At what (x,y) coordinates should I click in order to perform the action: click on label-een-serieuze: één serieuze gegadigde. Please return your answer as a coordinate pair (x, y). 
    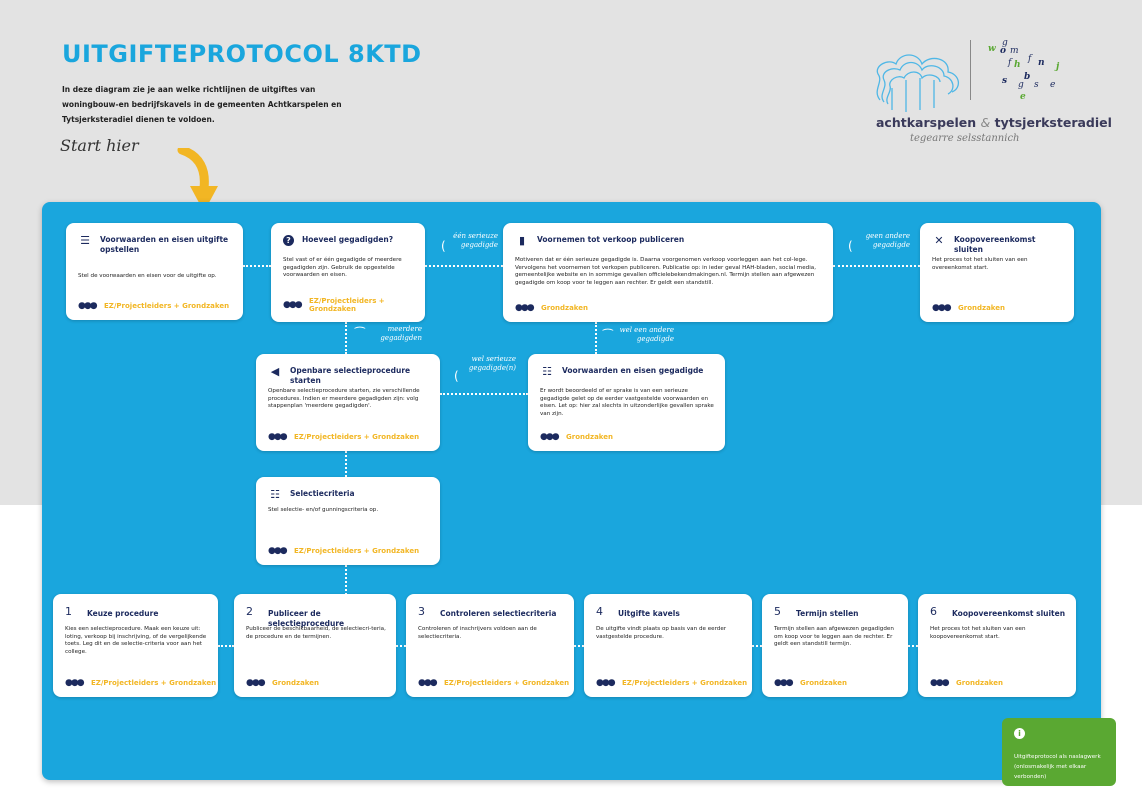
    Looking at the image, I should click on (475, 240).